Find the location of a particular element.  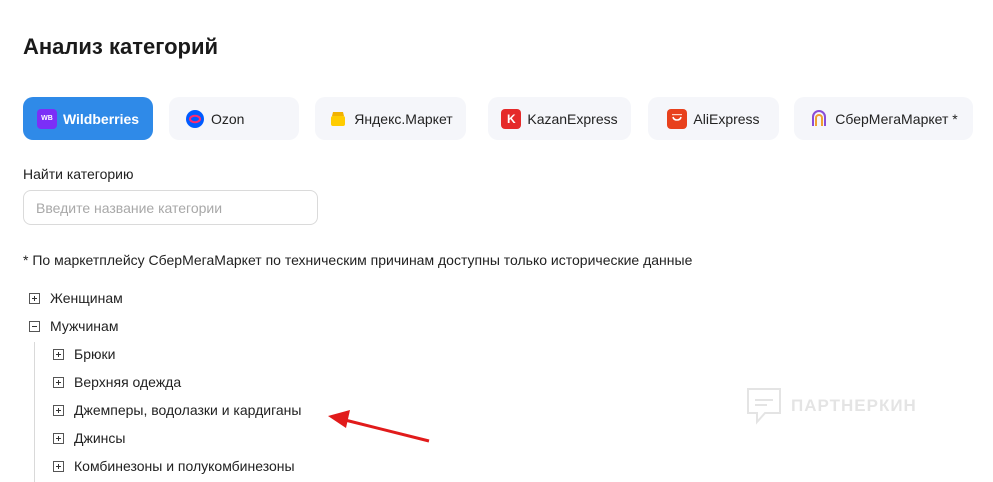

kazanexpress-icon: K is located at coordinates (511, 118).